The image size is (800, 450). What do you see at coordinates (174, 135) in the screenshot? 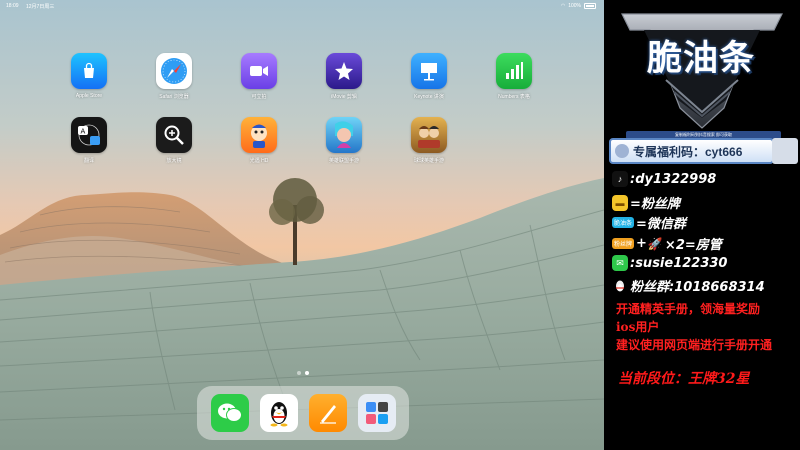
I see `magnifier-icon` at bounding box center [174, 135].